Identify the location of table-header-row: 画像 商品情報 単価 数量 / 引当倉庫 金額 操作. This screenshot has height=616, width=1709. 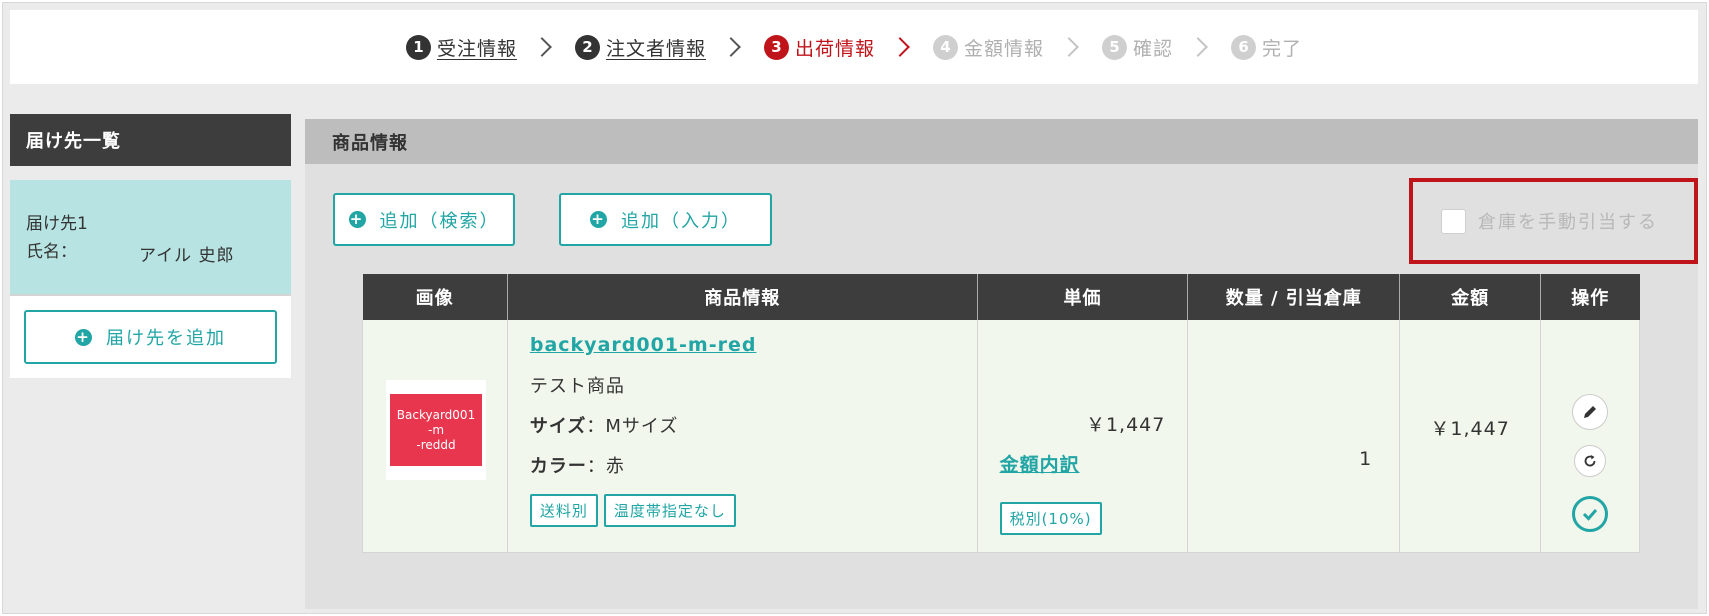
(1001, 297).